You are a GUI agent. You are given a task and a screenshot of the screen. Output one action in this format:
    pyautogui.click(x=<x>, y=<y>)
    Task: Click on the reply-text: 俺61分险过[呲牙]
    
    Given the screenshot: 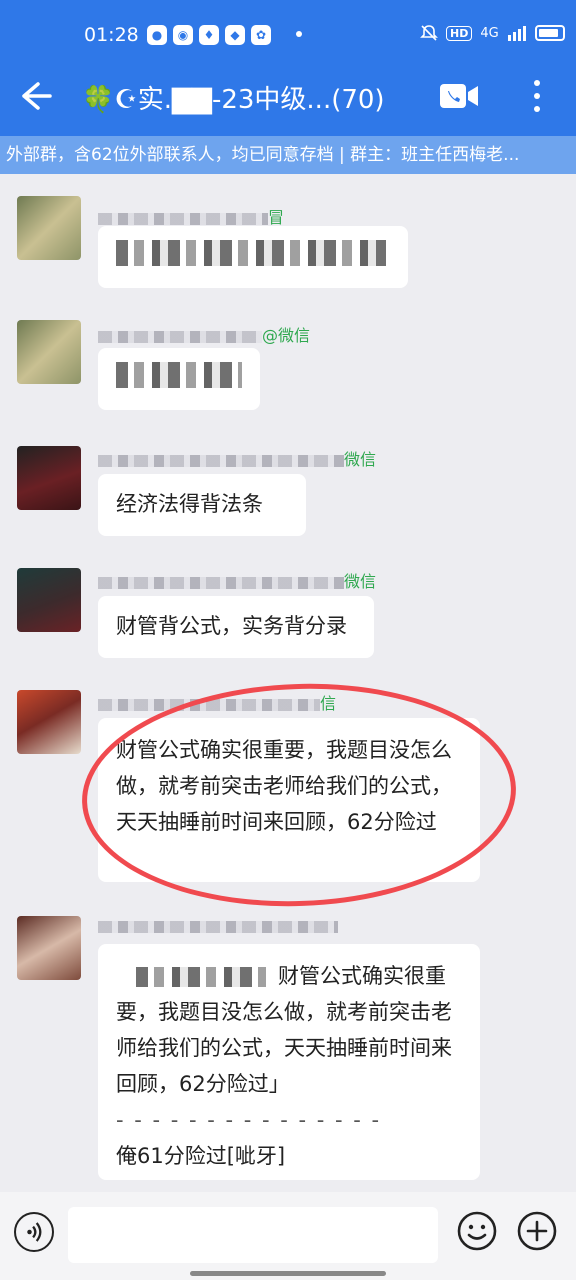 What is the action you would take?
    pyautogui.click(x=201, y=1156)
    